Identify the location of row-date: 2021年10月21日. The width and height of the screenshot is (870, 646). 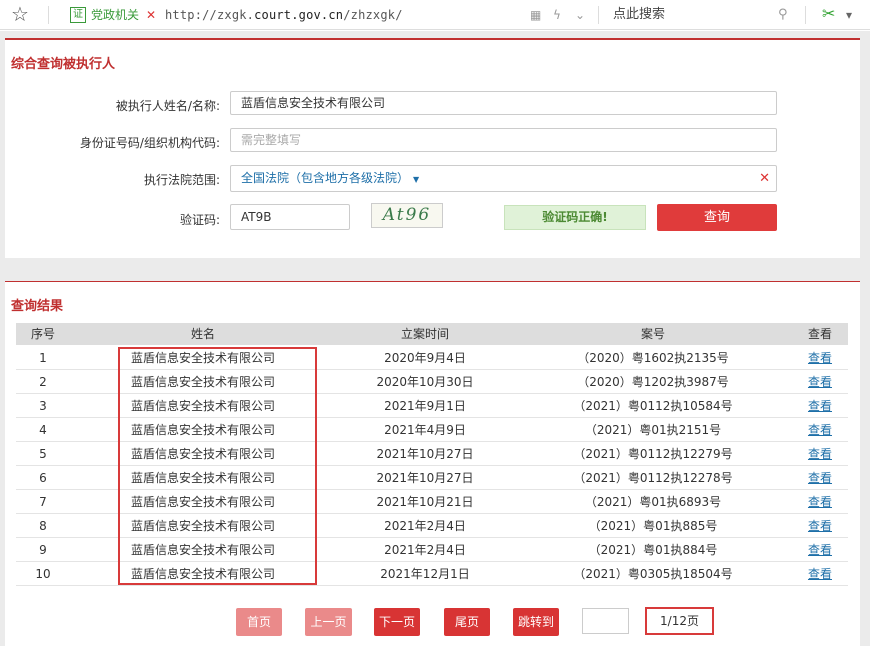
(425, 502).